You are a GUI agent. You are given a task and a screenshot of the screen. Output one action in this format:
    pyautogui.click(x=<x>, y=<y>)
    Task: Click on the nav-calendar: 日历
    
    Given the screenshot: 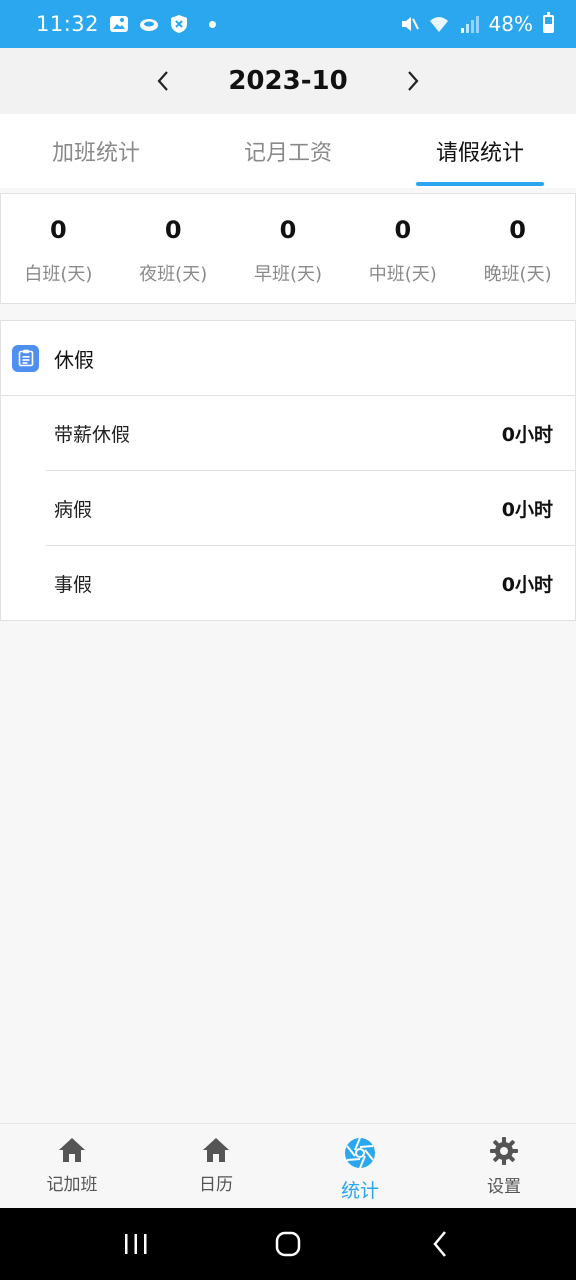 What is the action you would take?
    pyautogui.click(x=216, y=1166)
    